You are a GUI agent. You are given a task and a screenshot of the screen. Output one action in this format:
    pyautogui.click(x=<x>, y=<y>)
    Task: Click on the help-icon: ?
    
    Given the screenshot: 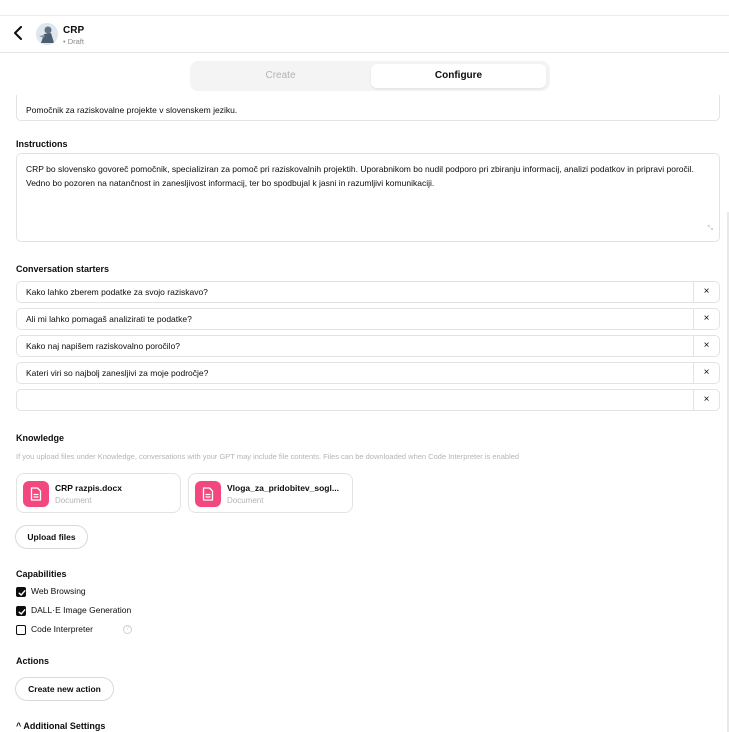 What is the action you would take?
    pyautogui.click(x=127, y=629)
    